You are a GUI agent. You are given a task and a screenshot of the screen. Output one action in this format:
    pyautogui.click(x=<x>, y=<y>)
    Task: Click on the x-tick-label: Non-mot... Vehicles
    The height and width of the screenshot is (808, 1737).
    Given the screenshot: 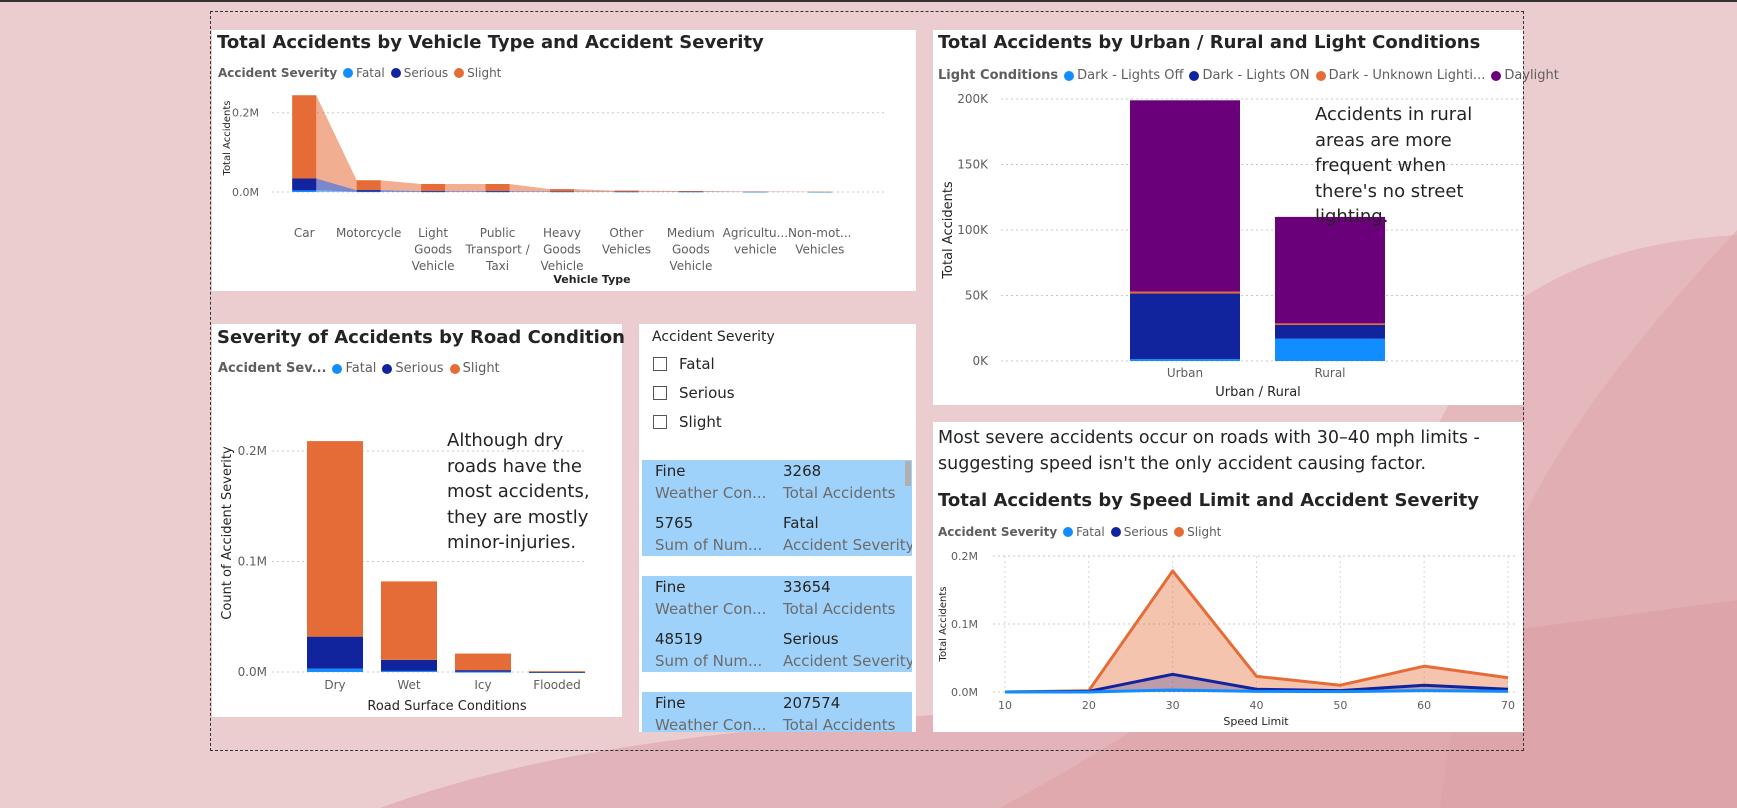 What is the action you would take?
    pyautogui.click(x=819, y=241)
    